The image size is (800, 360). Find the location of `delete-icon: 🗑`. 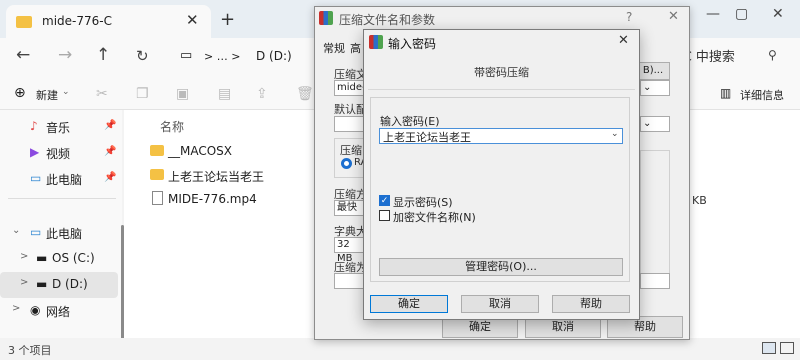

delete-icon: 🗑 is located at coordinates (305, 94).